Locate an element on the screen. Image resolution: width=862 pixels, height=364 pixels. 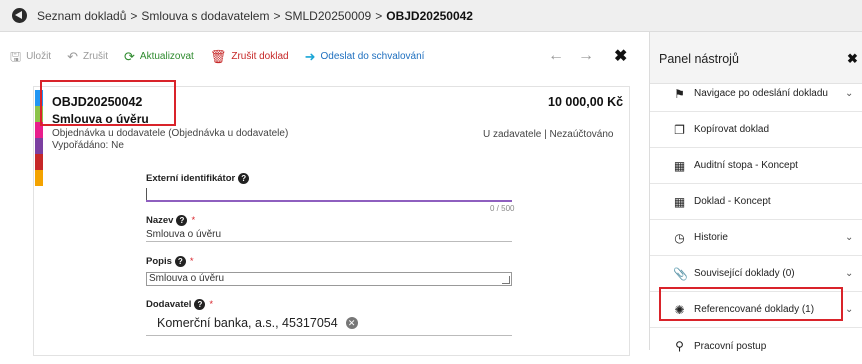
external-id-underline is located at coordinates (329, 201).